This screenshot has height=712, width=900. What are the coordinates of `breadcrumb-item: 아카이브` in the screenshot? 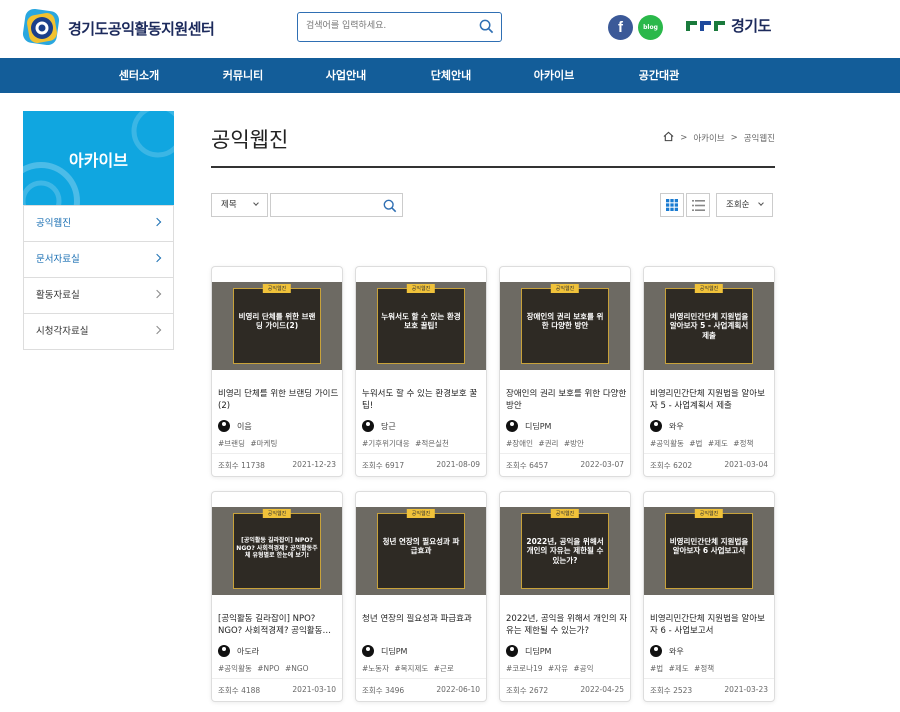 It's located at (708, 138).